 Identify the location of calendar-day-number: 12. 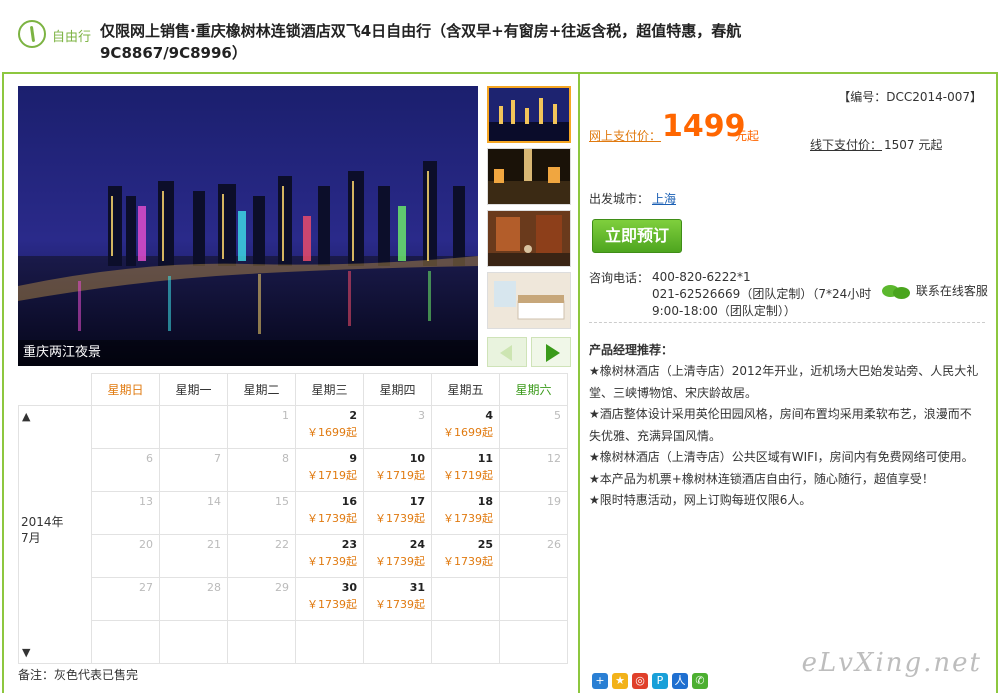
(554, 458).